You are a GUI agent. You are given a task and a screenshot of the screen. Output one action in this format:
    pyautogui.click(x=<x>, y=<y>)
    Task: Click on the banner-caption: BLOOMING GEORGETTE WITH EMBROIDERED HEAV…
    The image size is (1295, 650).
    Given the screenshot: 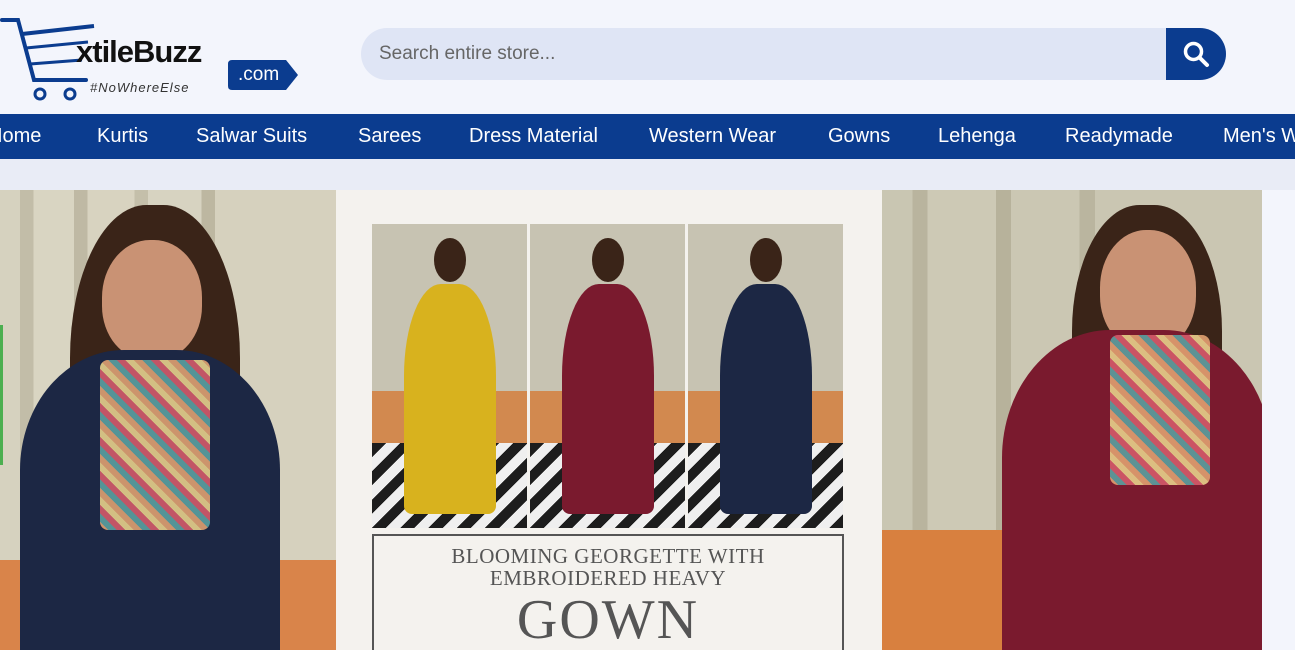 What is the action you would take?
    pyautogui.click(x=608, y=592)
    